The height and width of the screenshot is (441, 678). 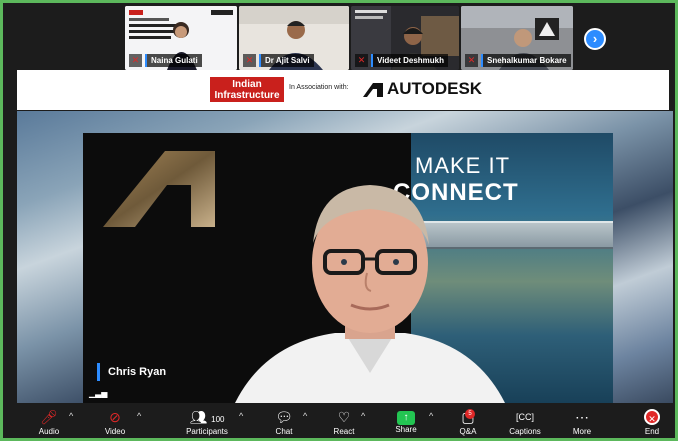 I want to click on participant-name: Naina Gulati, so click(x=173, y=60).